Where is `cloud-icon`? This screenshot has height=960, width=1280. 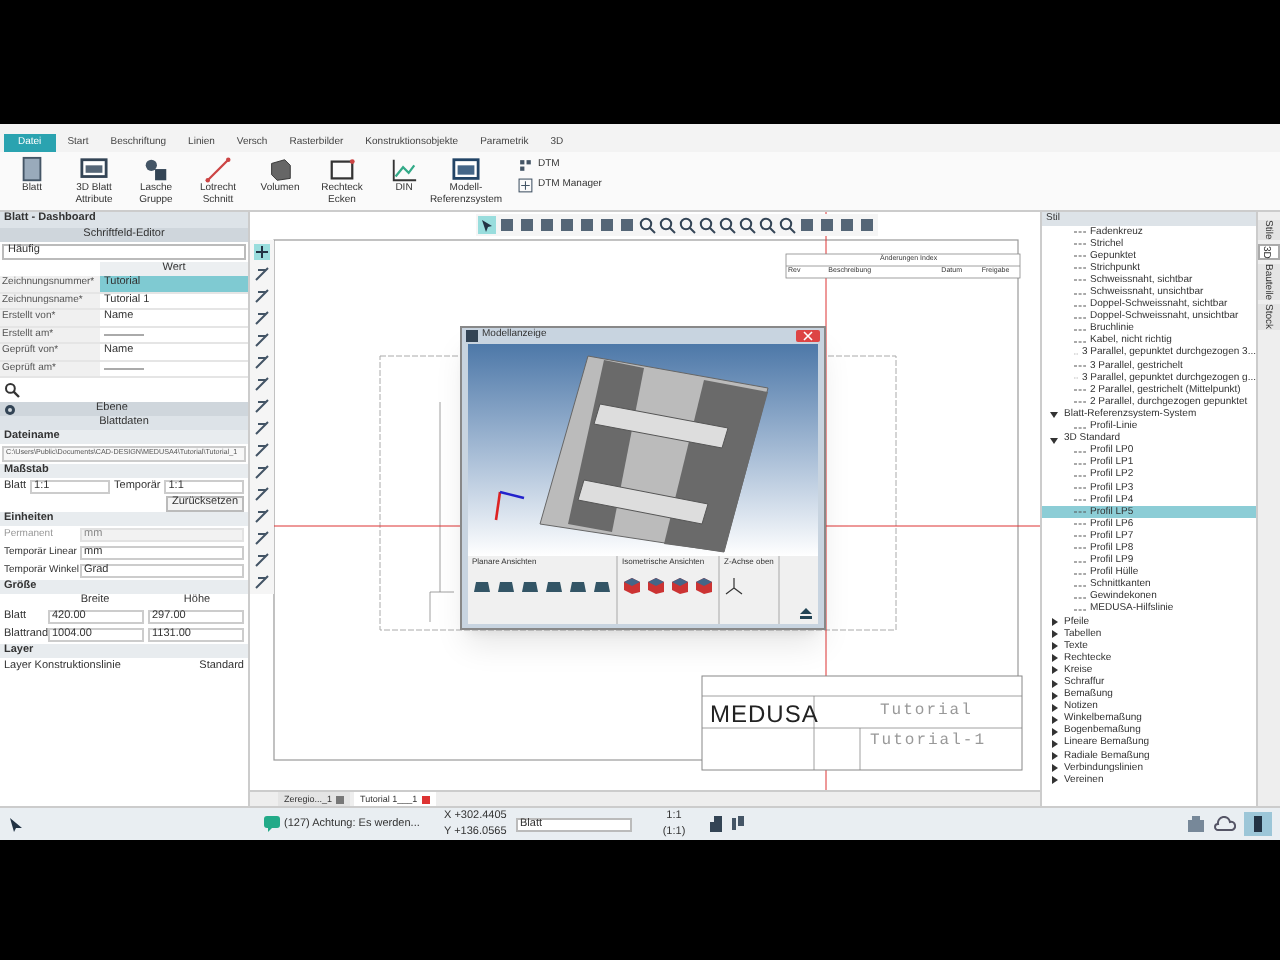 cloud-icon is located at coordinates (1224, 824).